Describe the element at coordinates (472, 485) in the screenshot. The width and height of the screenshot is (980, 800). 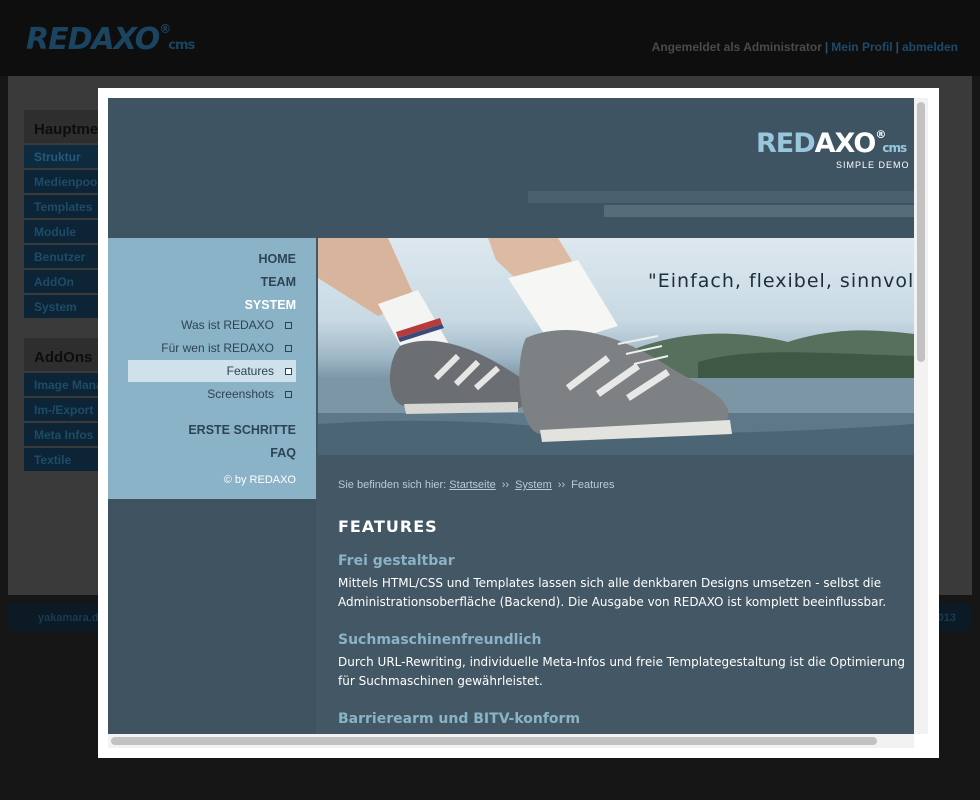
I see `breadcrumb-startseite: Startseite` at that location.